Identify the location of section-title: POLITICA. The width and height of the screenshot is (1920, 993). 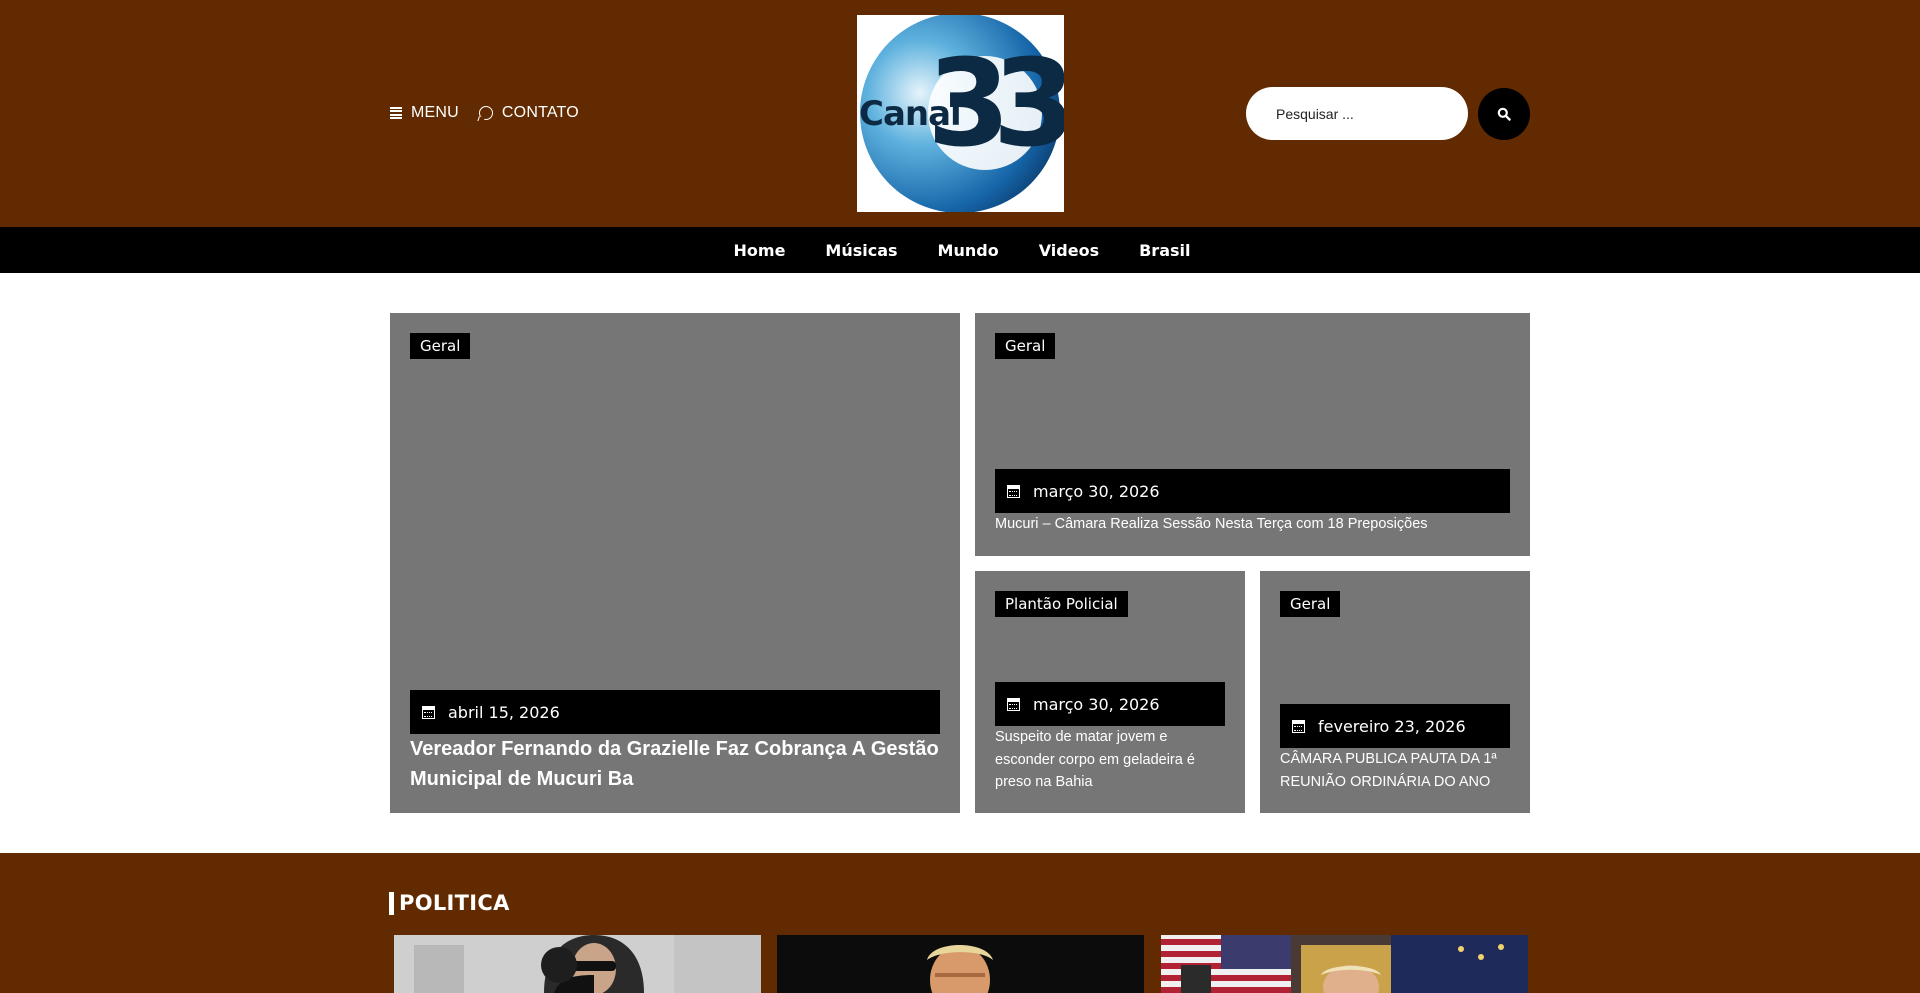
(454, 903).